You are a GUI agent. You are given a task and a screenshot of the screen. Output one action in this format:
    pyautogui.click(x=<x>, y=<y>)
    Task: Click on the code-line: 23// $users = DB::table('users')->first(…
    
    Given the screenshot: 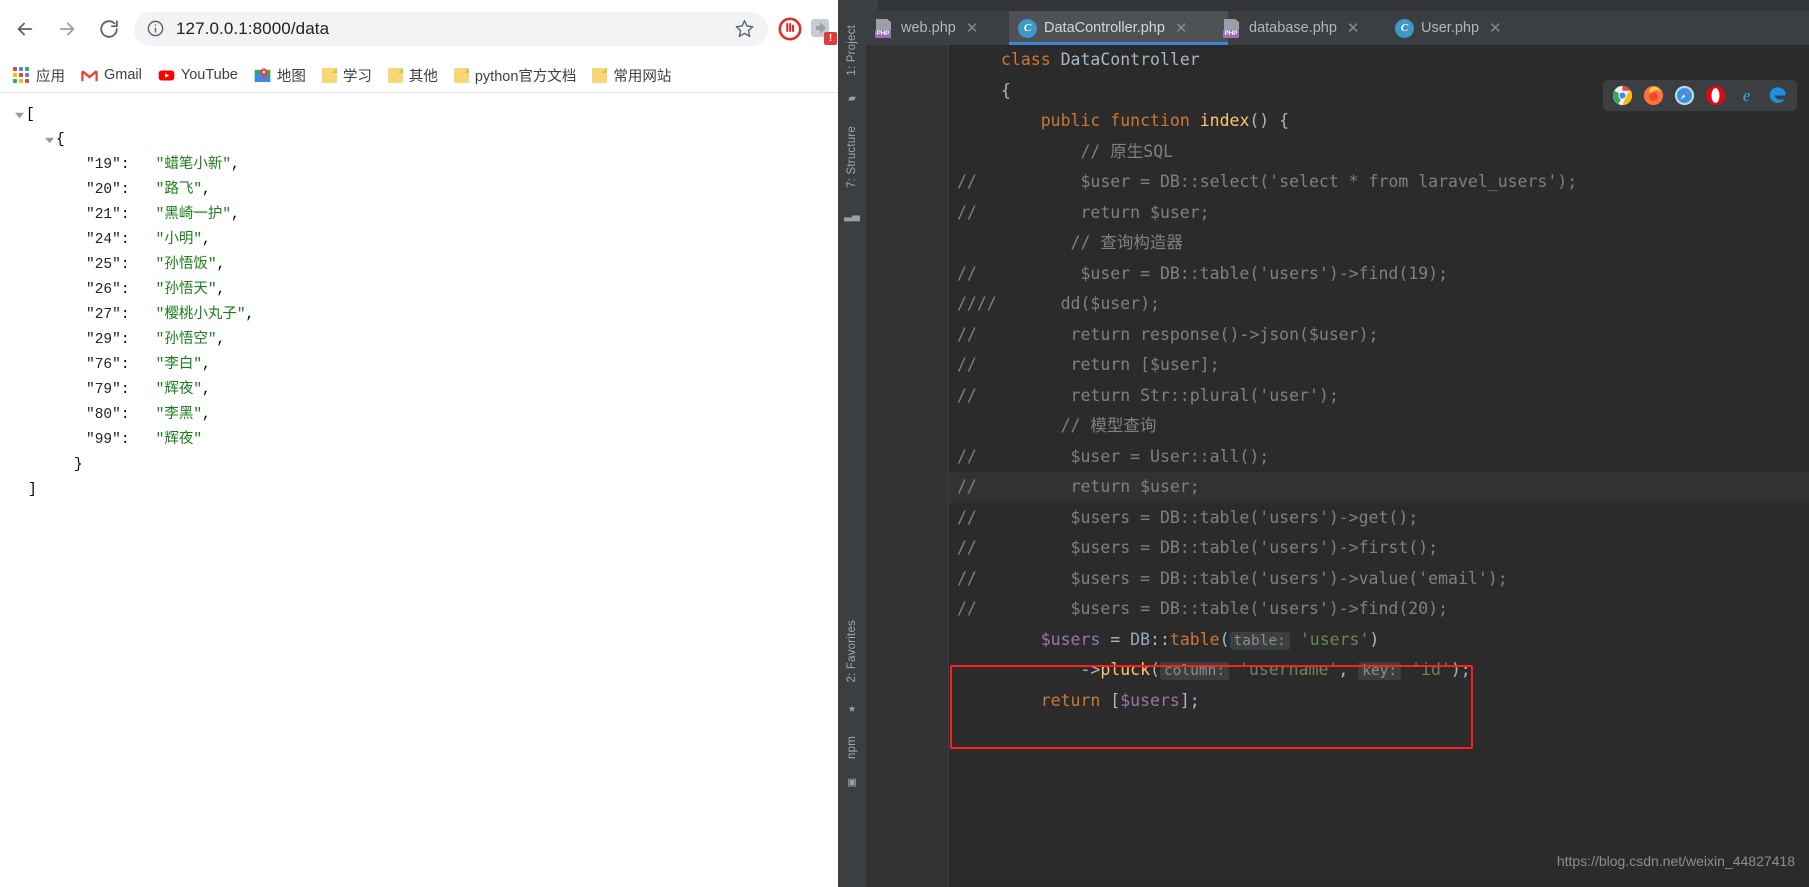 What is the action you would take?
    pyautogui.click(x=1379, y=548)
    